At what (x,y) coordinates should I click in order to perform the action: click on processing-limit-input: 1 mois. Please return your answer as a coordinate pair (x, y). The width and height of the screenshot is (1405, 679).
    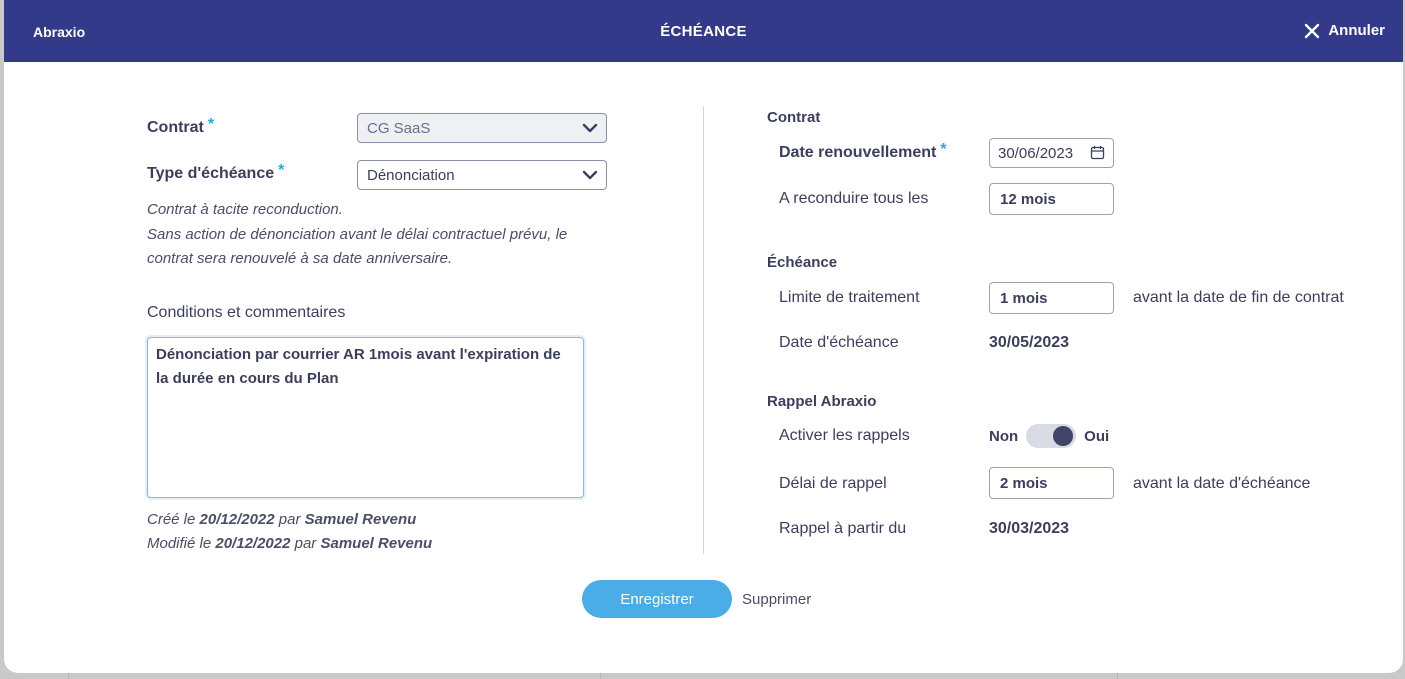
    Looking at the image, I should click on (1051, 298).